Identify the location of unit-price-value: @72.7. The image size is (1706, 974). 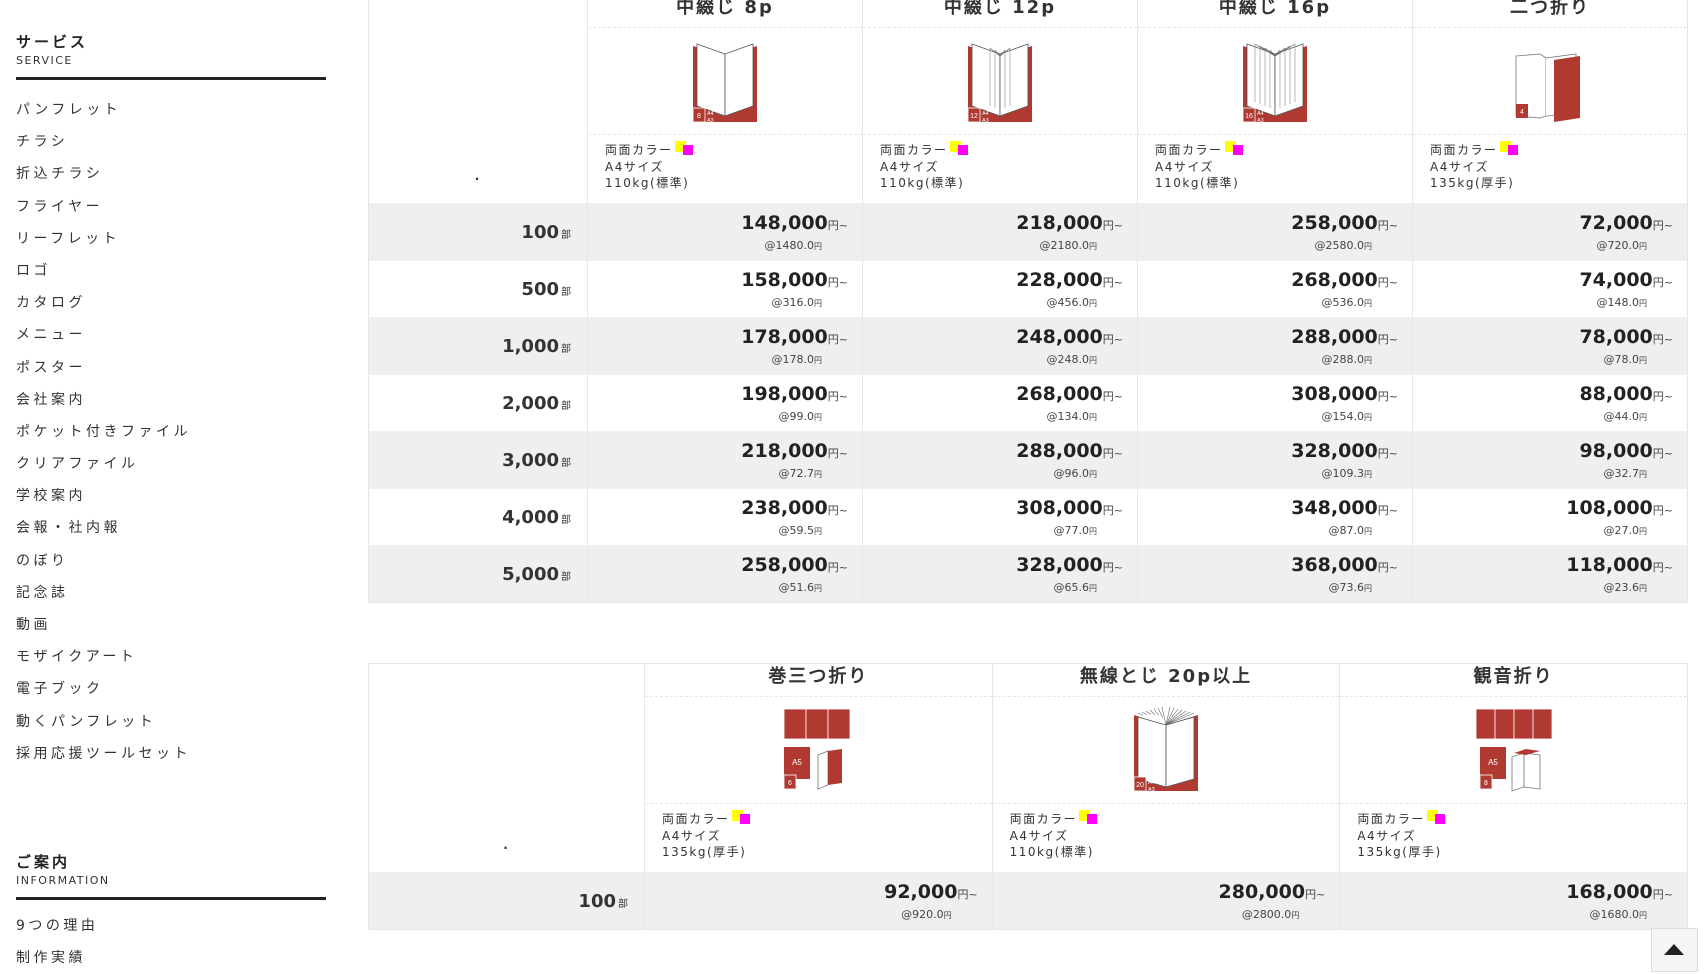
(796, 473).